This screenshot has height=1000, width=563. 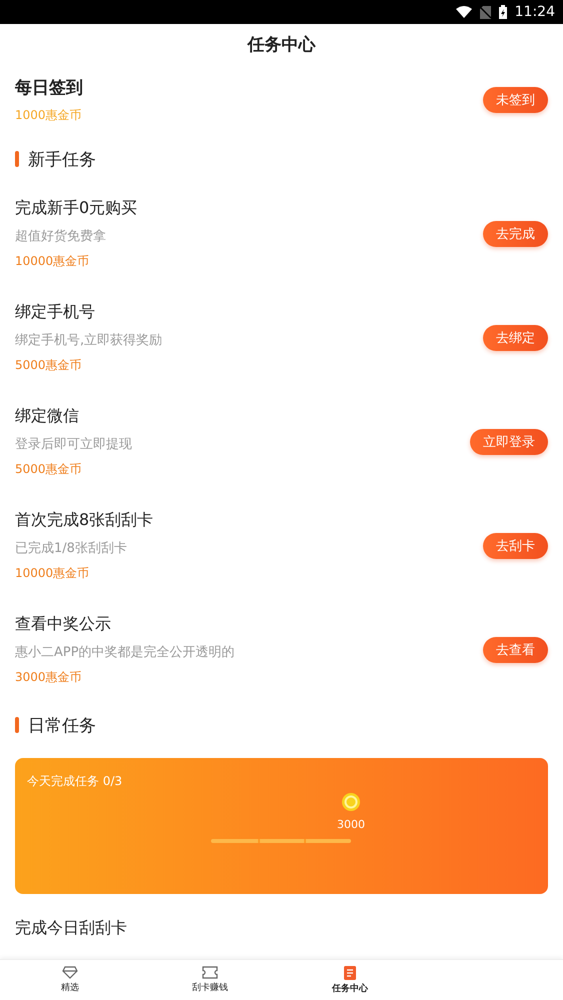 What do you see at coordinates (515, 234) in the screenshot?
I see `task-button: 去完成` at bounding box center [515, 234].